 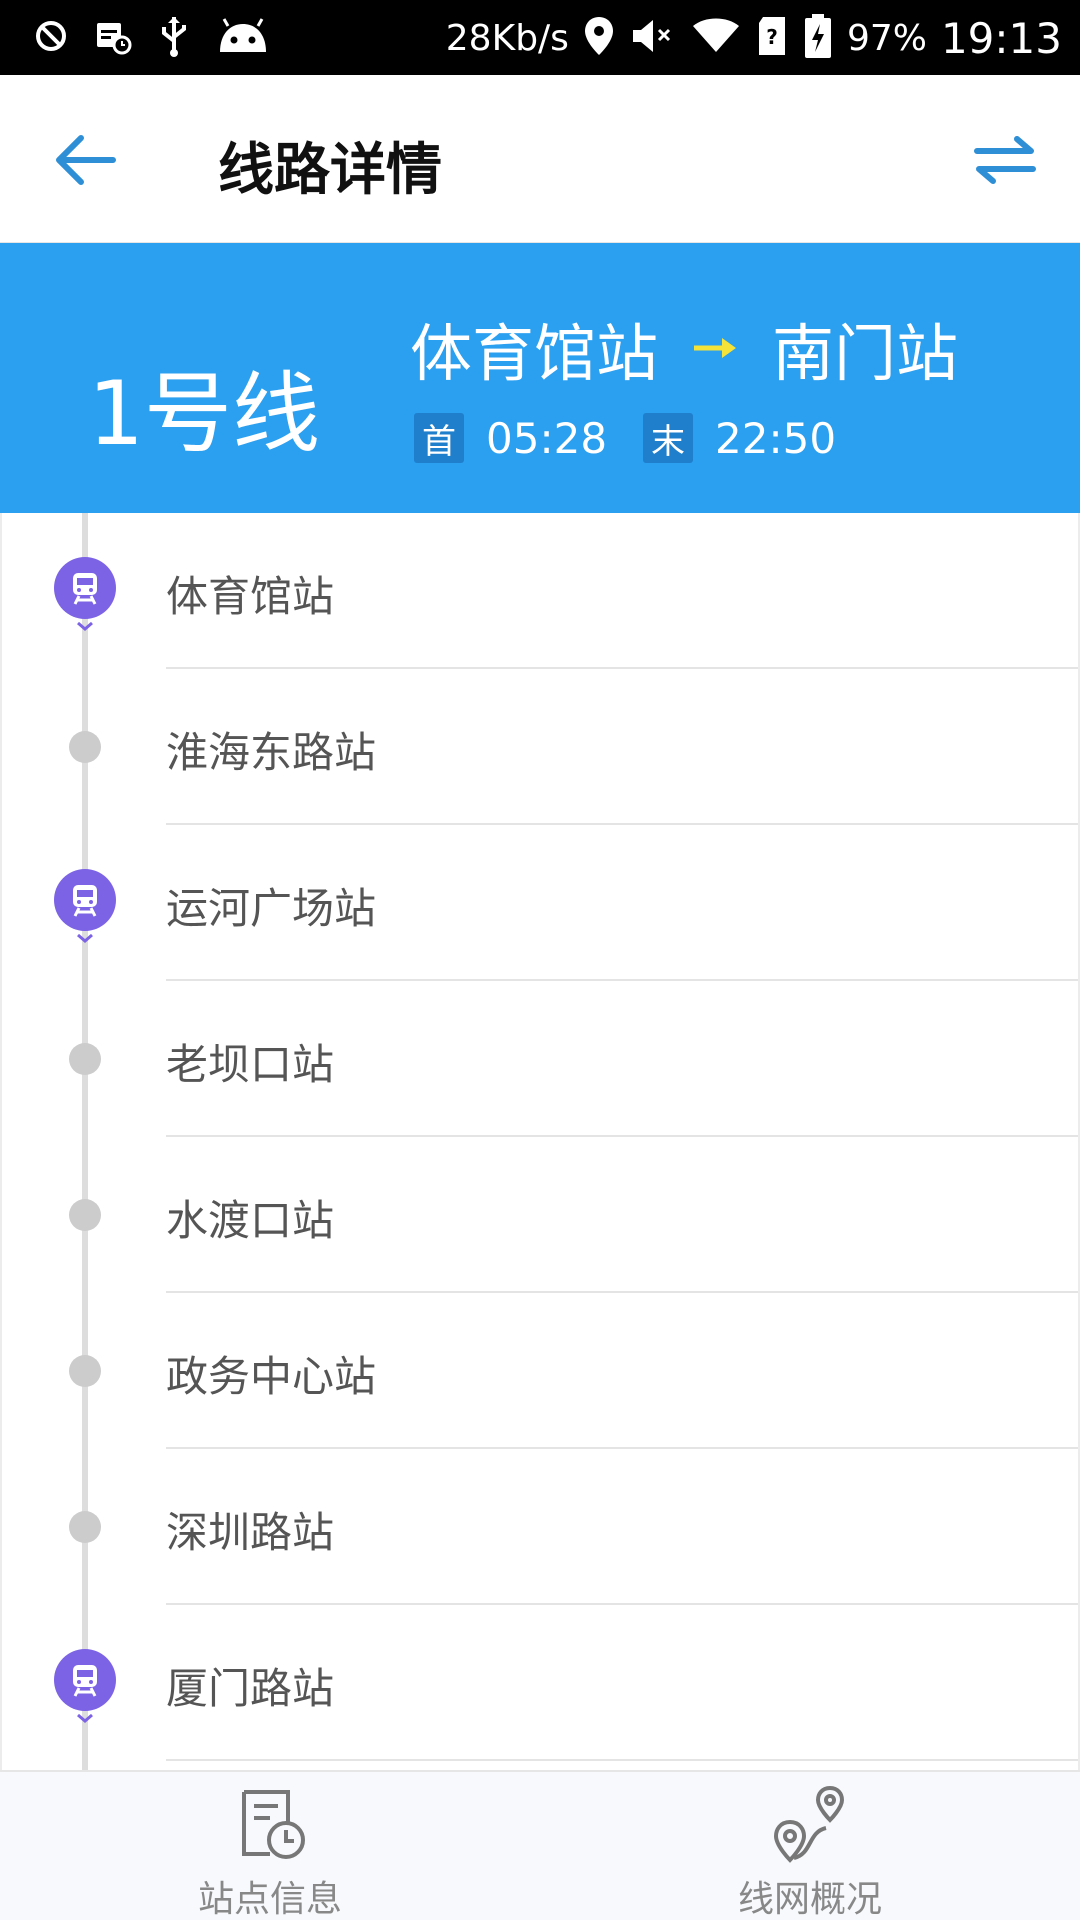 I want to click on station-info-icon, so click(x=273, y=1824).